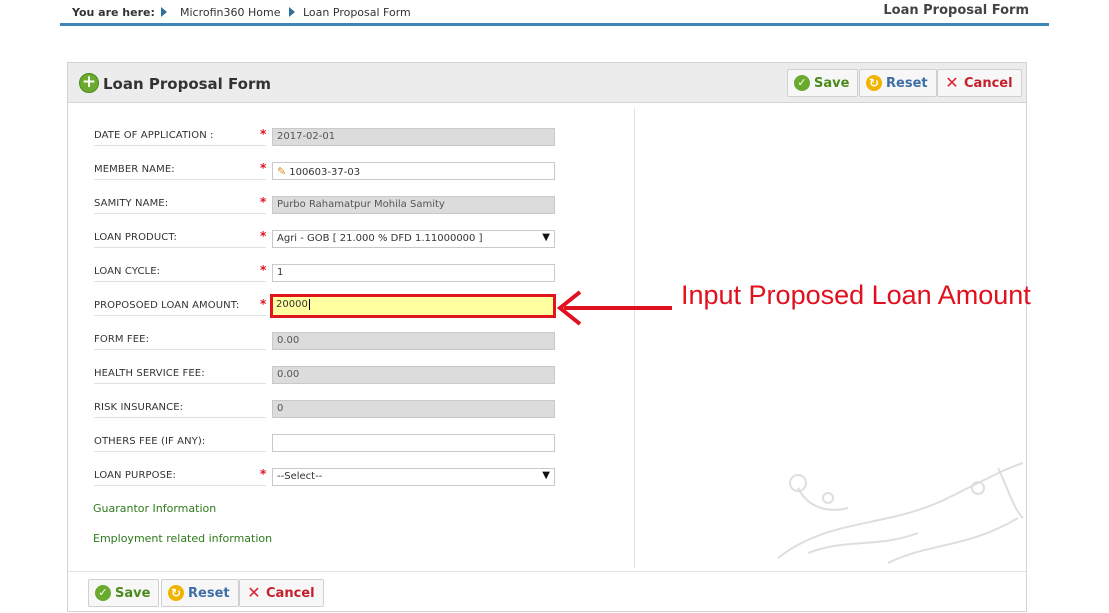 This screenshot has width=1109, height=613. What do you see at coordinates (180, 239) in the screenshot?
I see `loan-product-label: LOAN PRODUCT:` at bounding box center [180, 239].